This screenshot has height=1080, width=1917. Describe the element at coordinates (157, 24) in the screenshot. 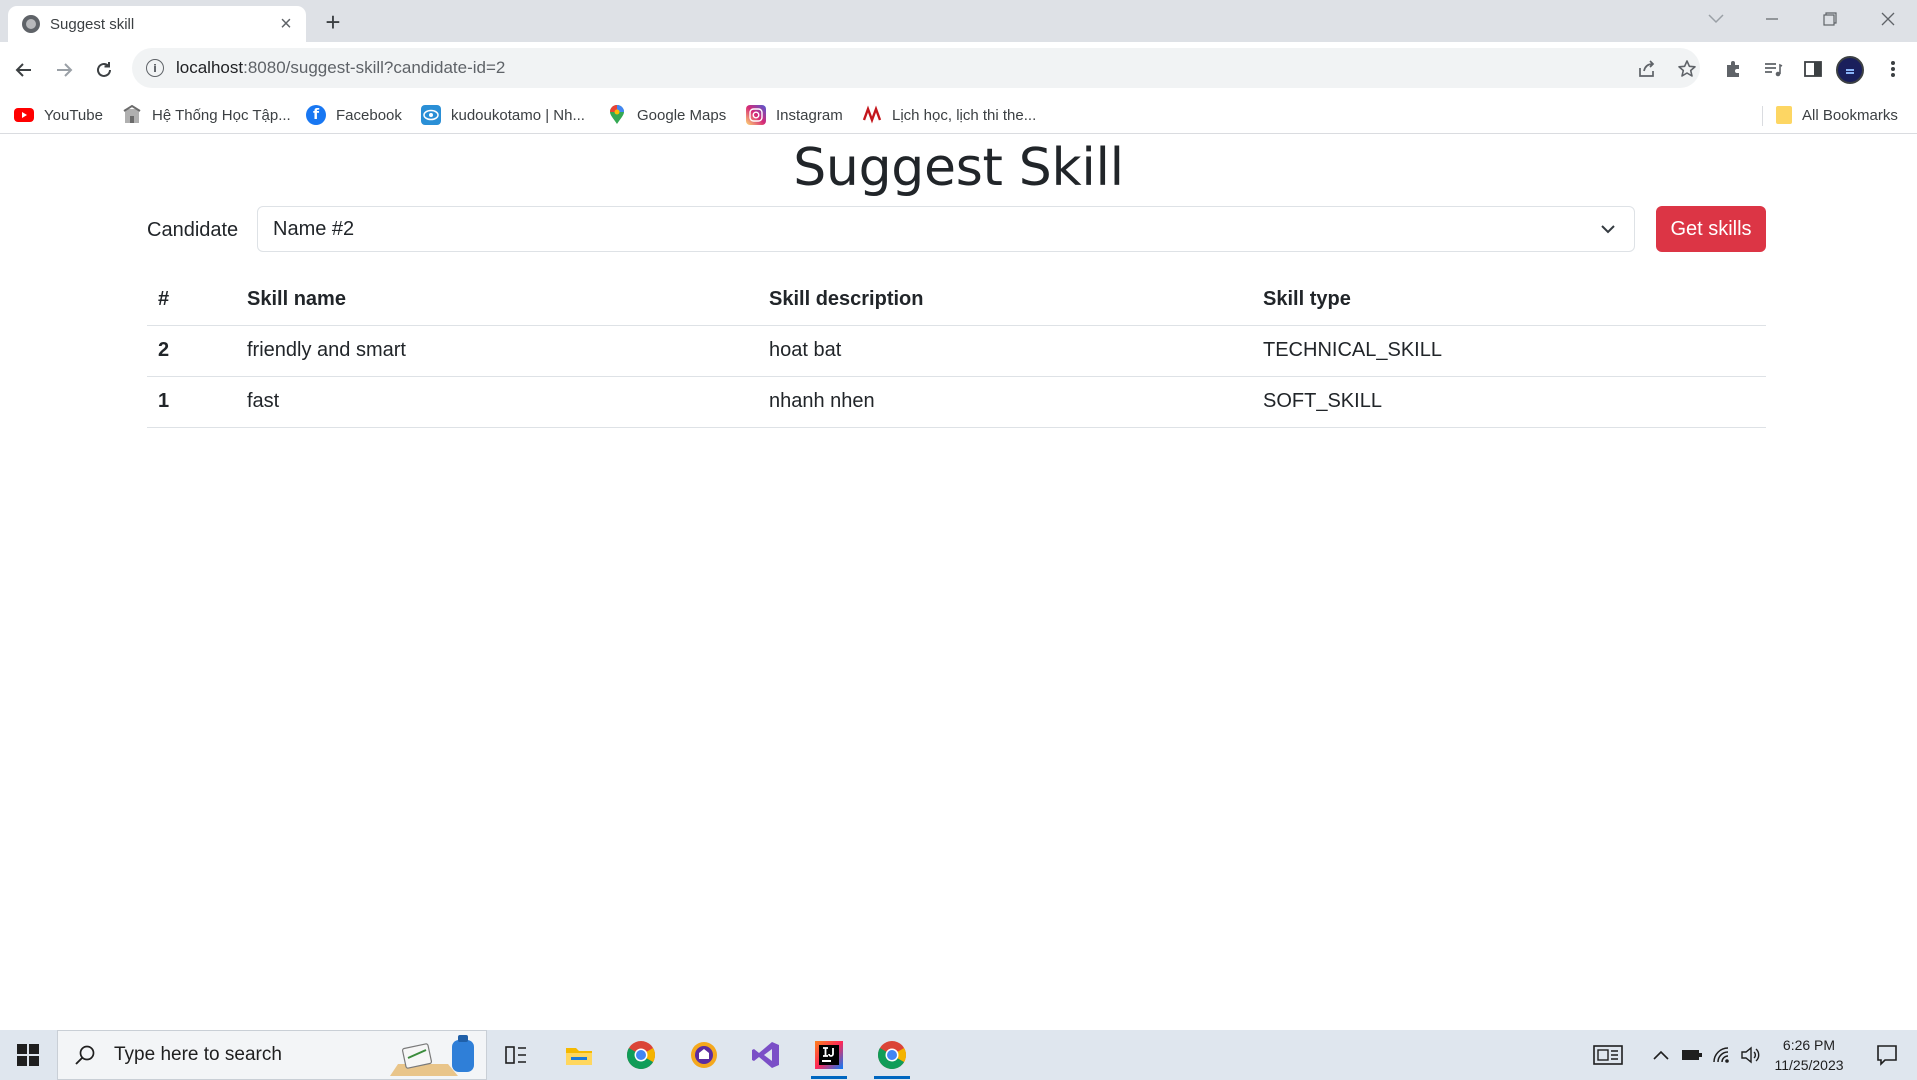

I see `browser-tab: Suggest skill ×` at that location.